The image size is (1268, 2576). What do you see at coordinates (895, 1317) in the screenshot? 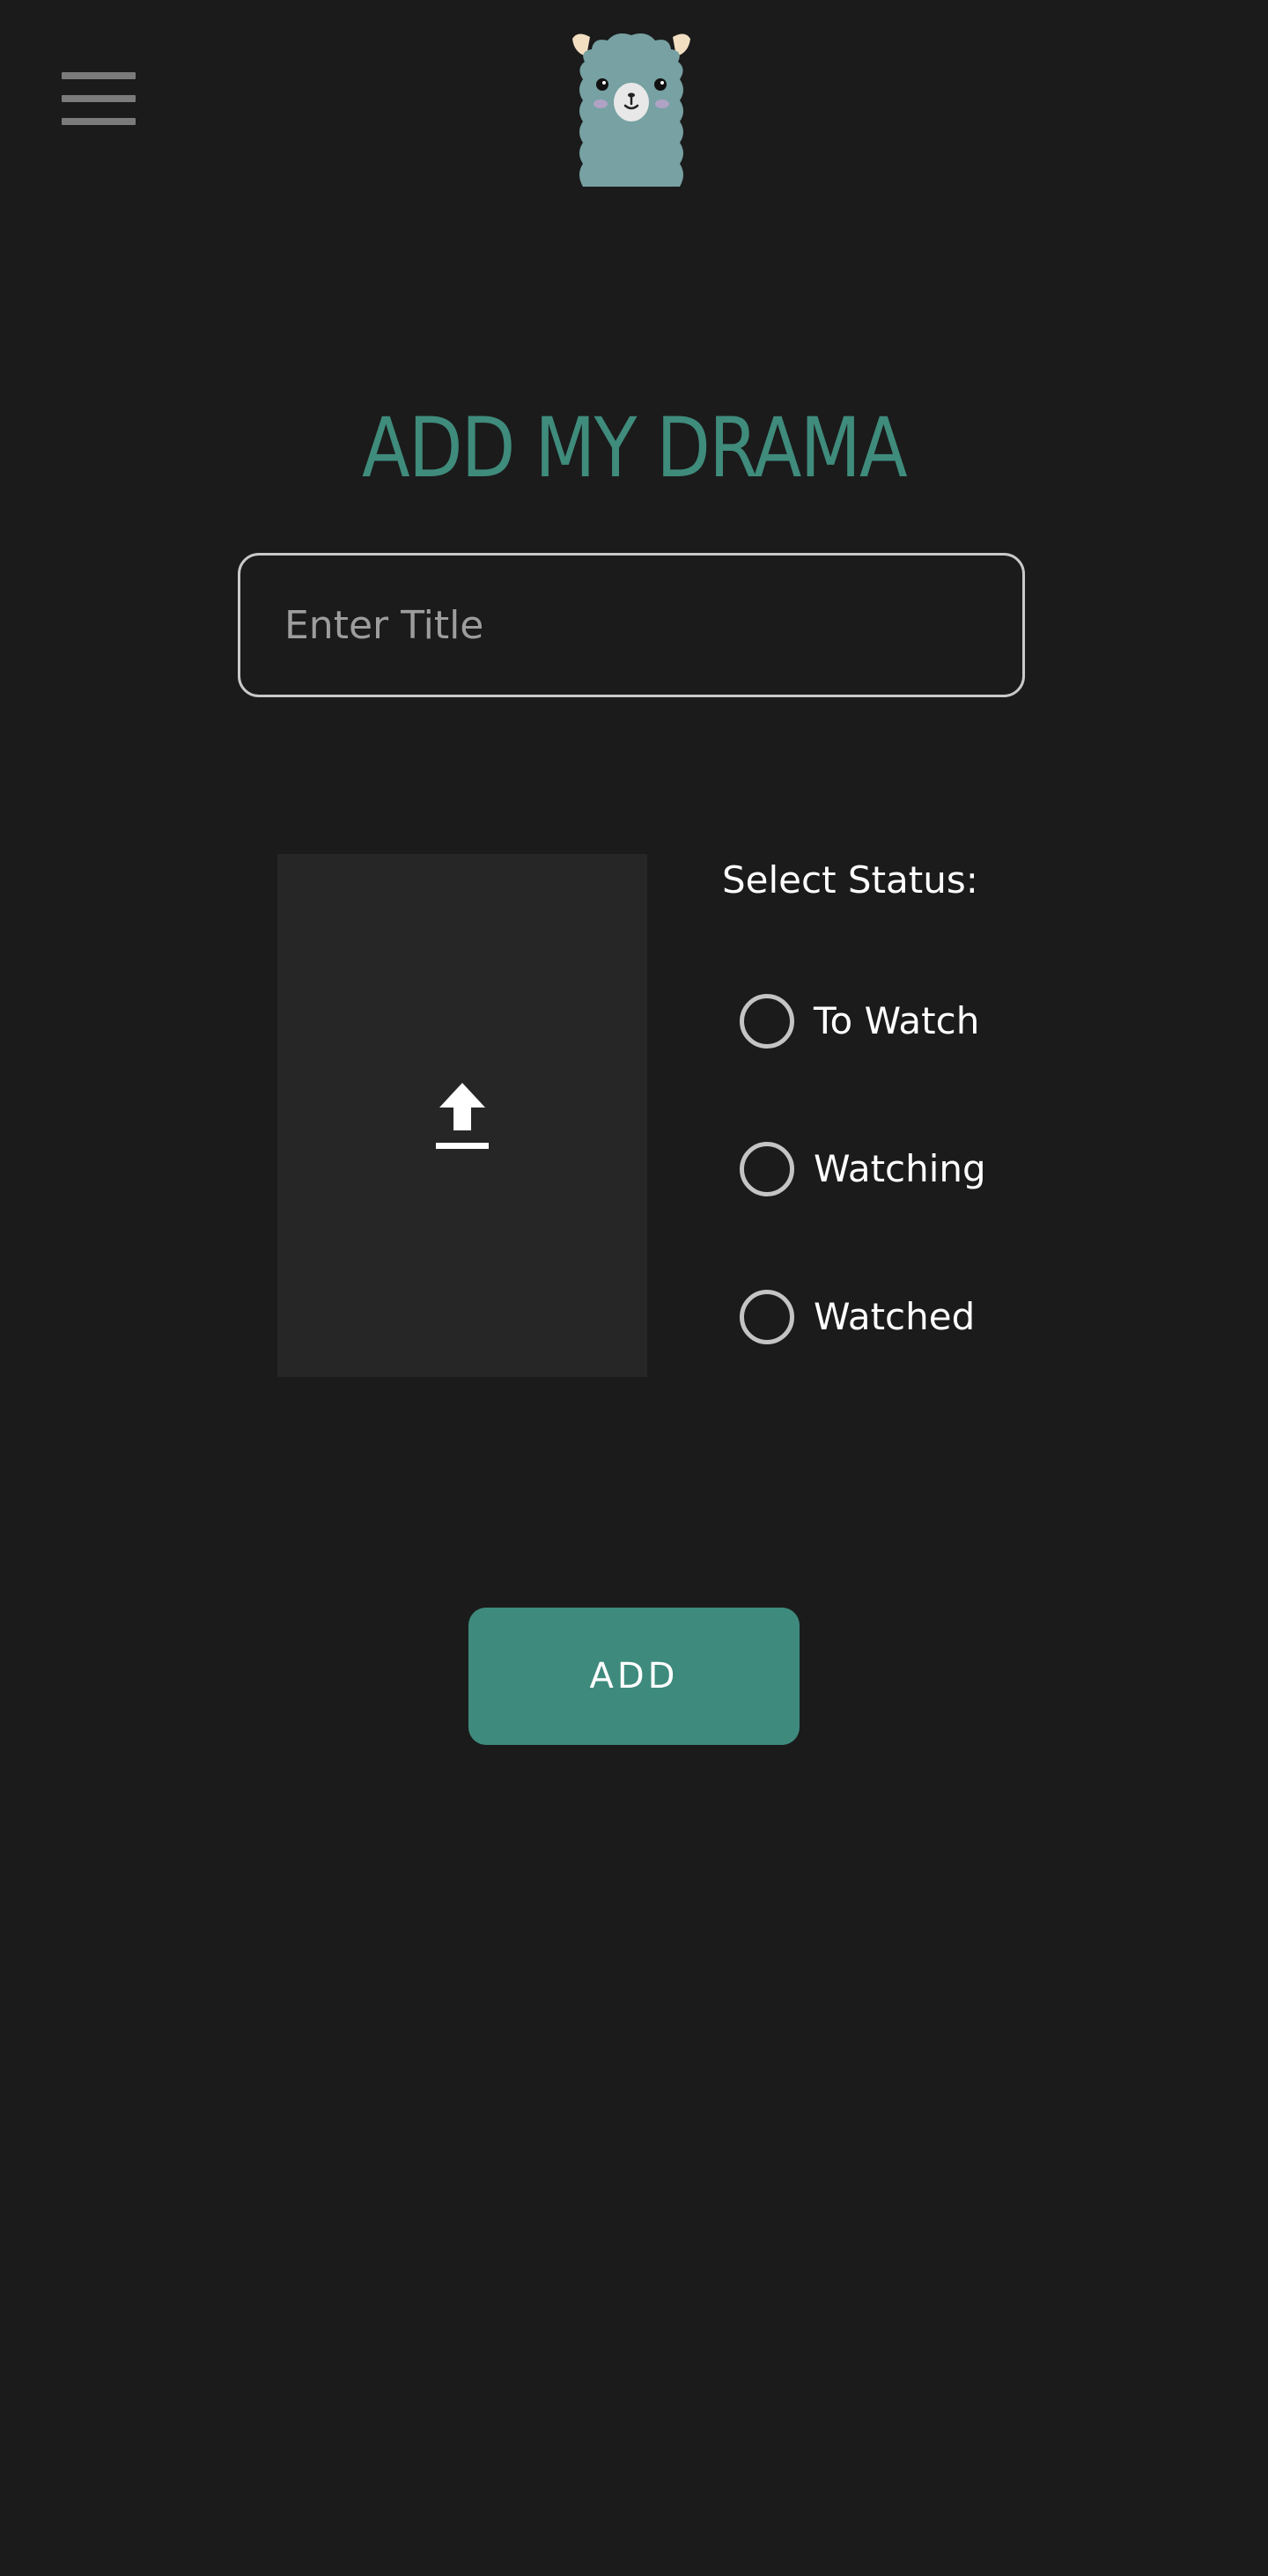
I see `radio-label-watched: Watched` at bounding box center [895, 1317].